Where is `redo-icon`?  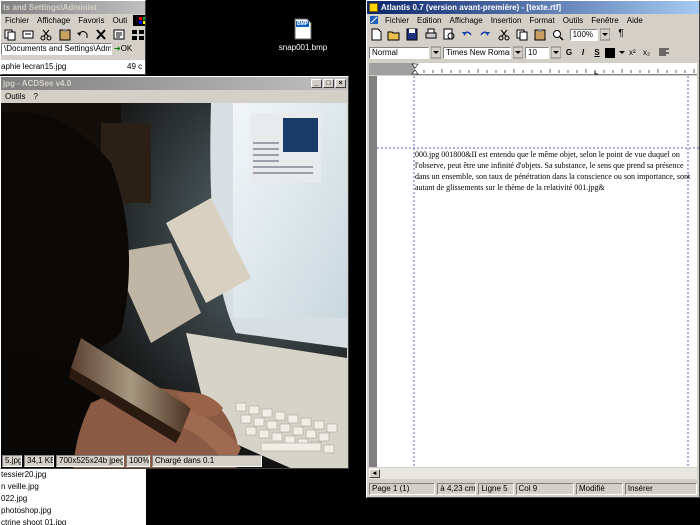
redo-icon is located at coordinates (485, 34).